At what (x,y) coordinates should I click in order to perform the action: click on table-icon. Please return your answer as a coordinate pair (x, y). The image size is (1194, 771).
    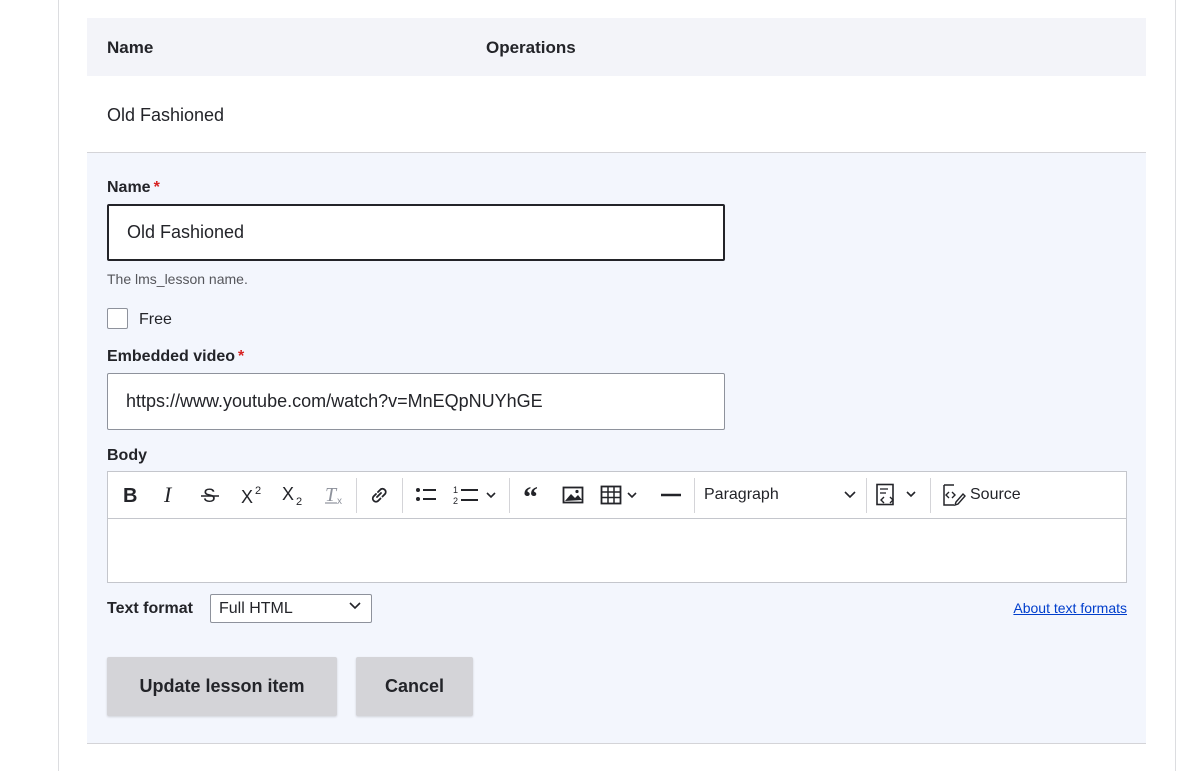
    Looking at the image, I should click on (623, 495).